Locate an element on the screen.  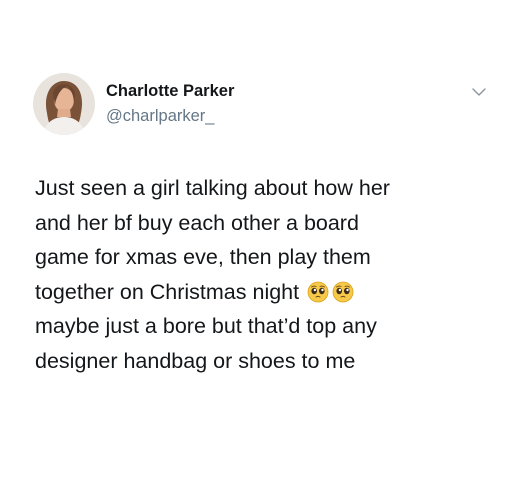
tweet-line-text: together on Christmas night is located at coordinates (167, 291).